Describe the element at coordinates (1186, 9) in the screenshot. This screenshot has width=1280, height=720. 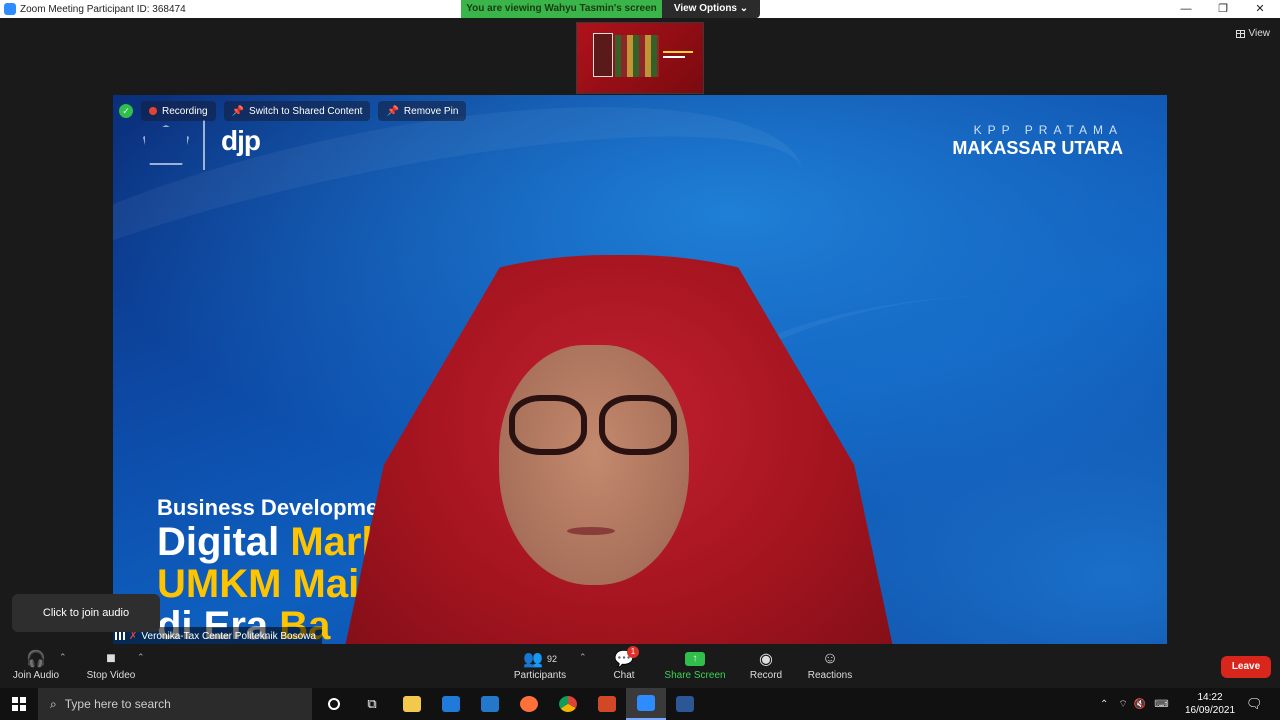
I see `minimize-button: —` at that location.